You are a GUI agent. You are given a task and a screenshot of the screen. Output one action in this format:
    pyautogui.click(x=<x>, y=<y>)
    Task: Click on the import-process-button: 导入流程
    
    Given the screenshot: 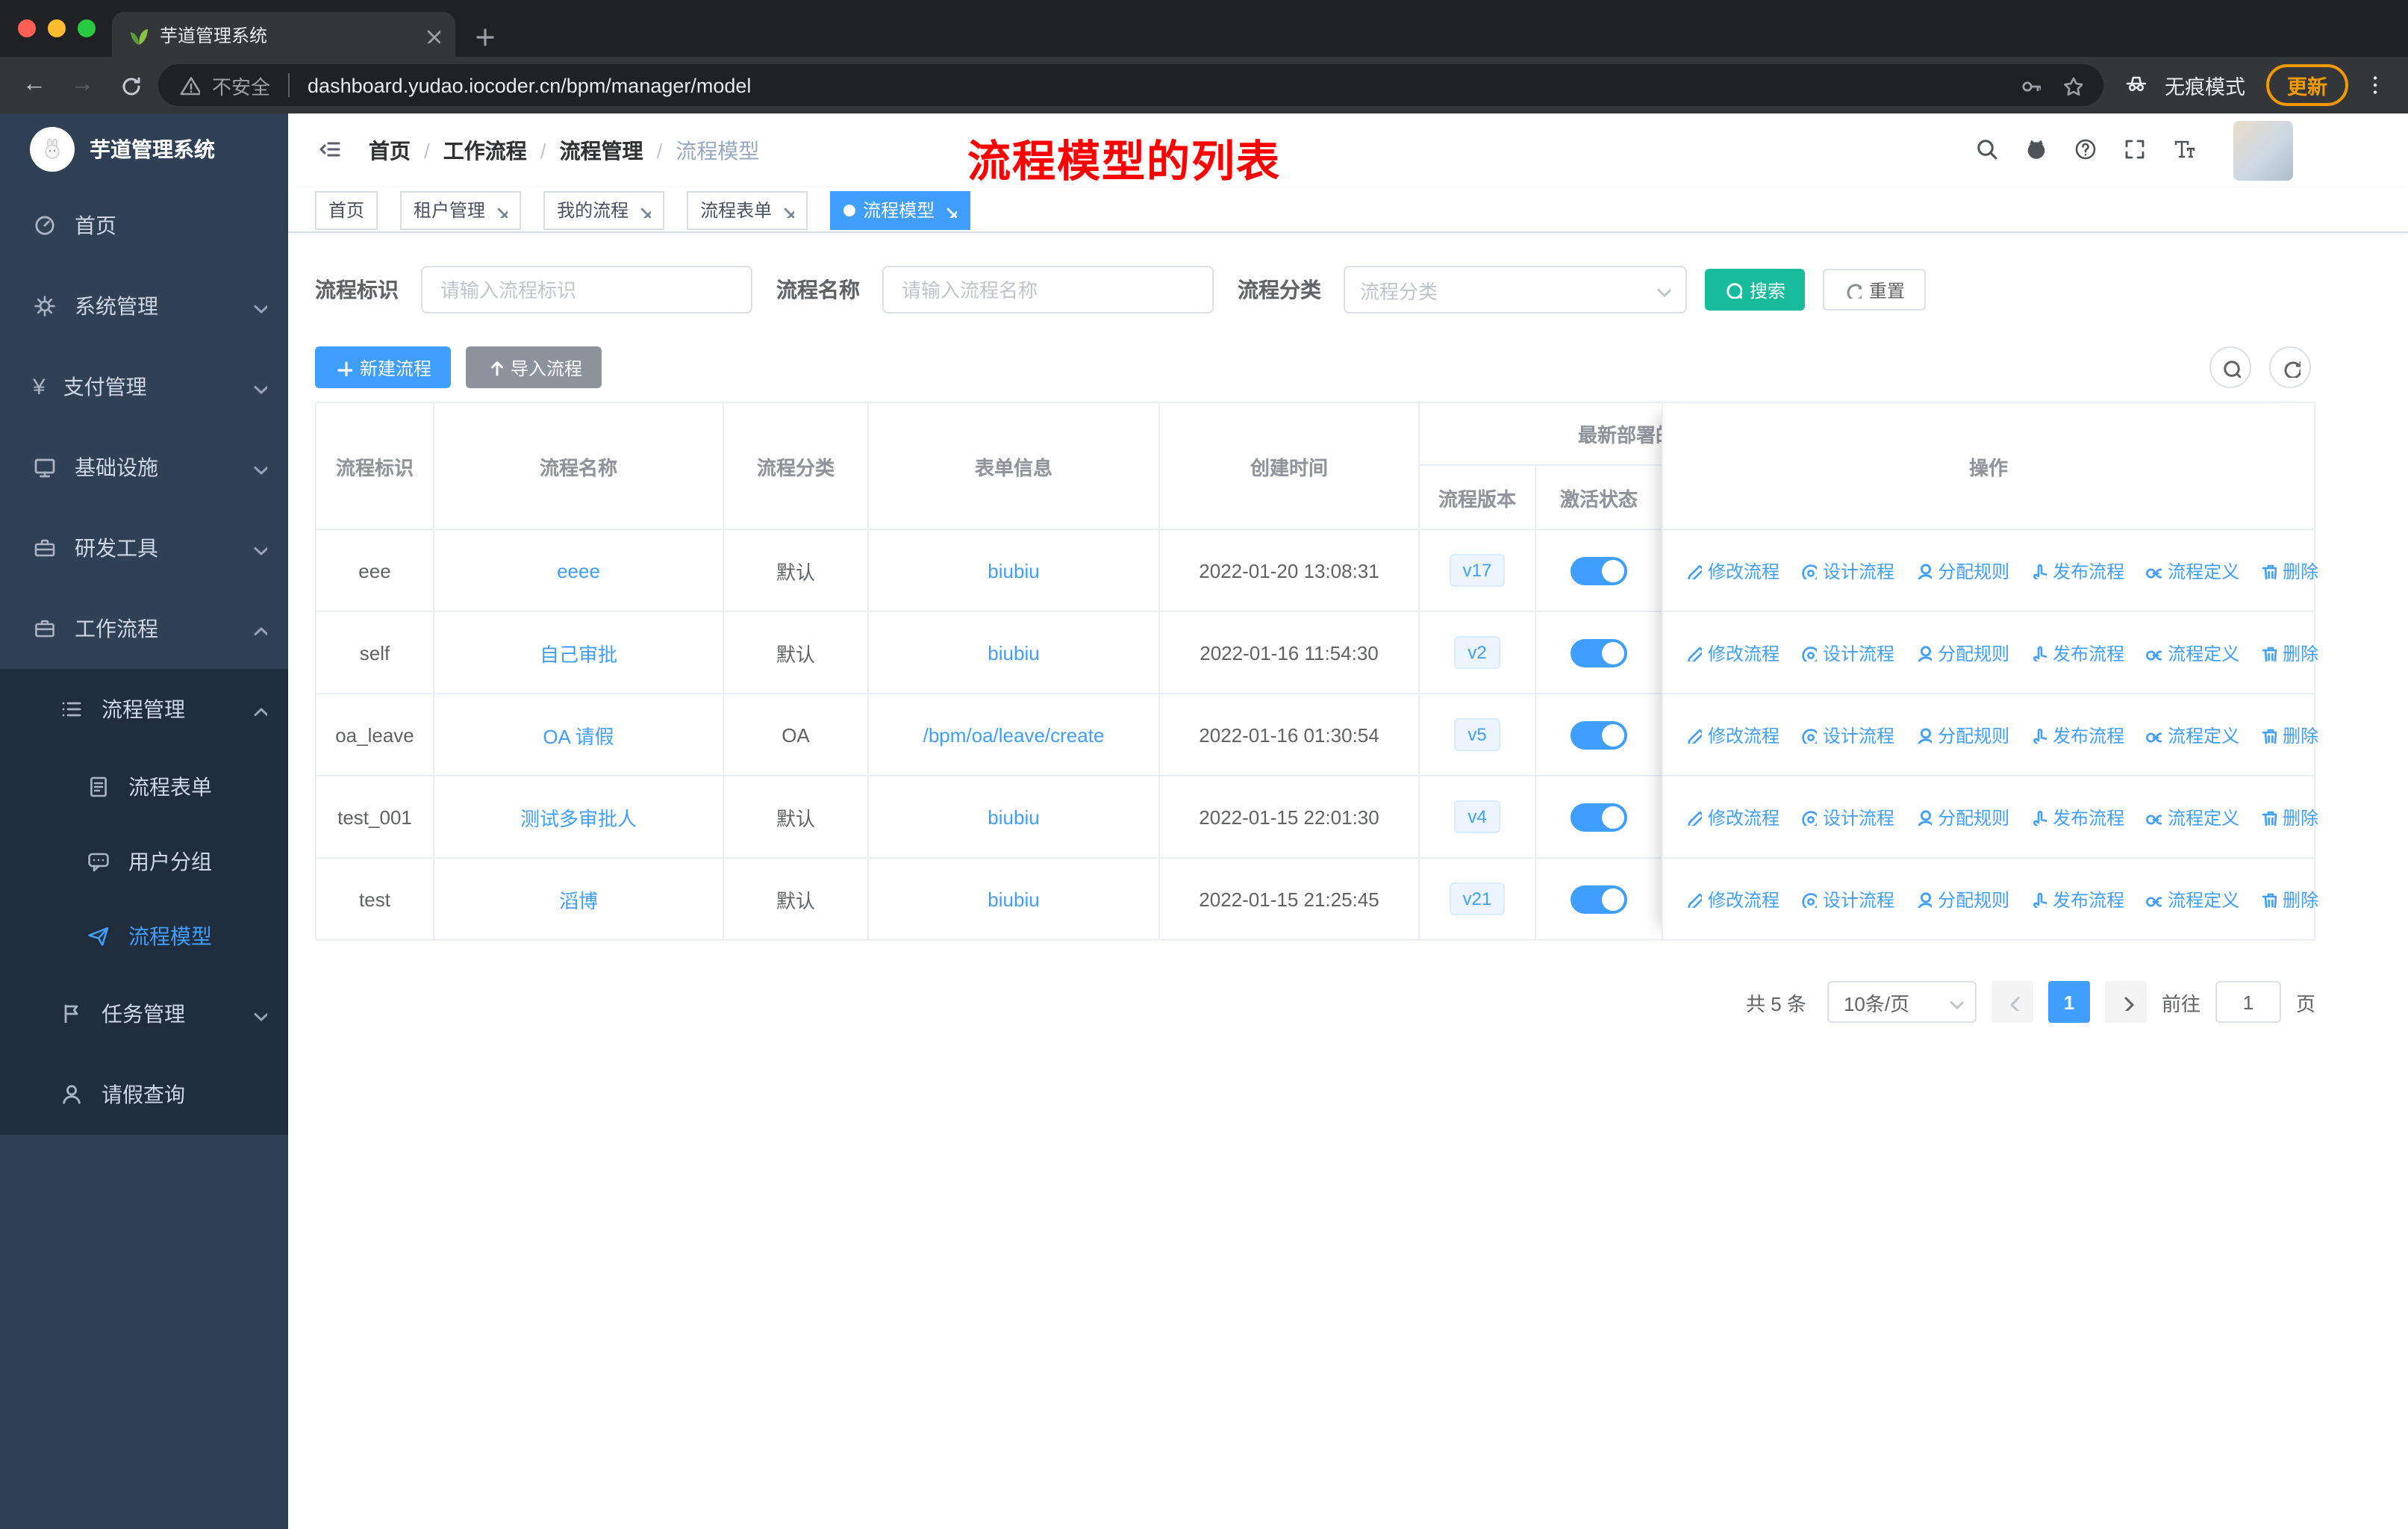 What is the action you would take?
    pyautogui.click(x=534, y=367)
    